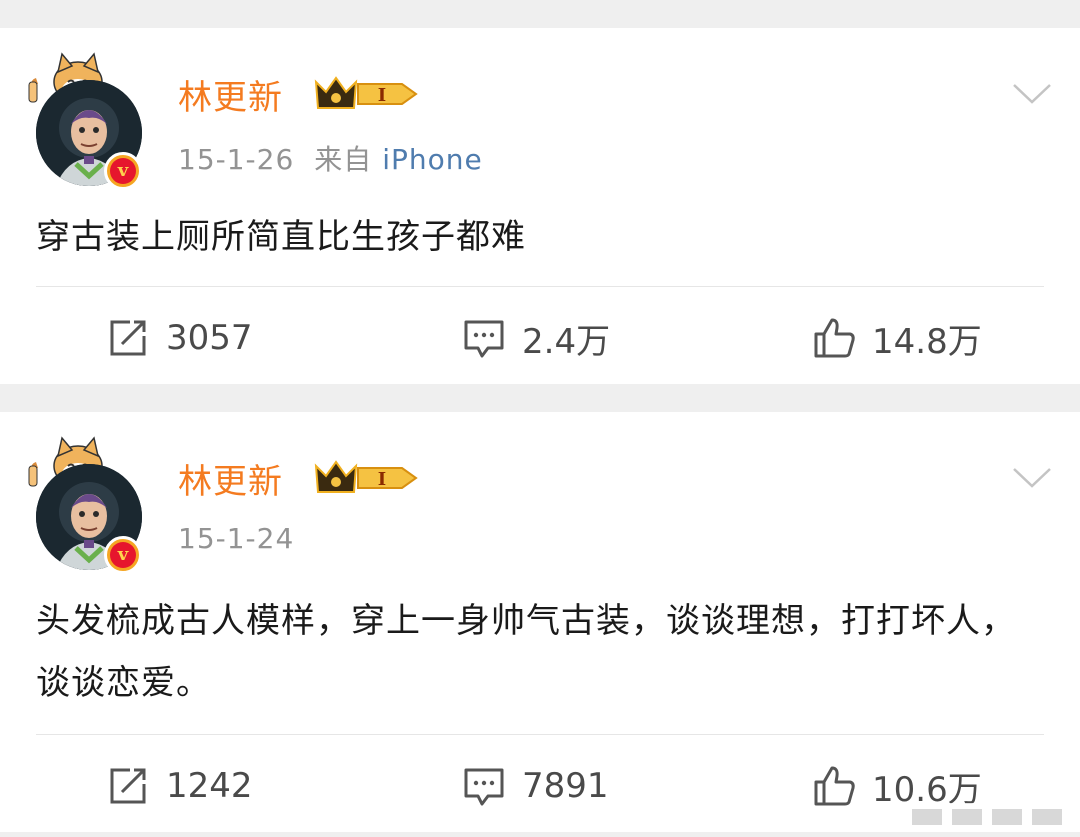 Image resolution: width=1080 pixels, height=837 pixels. What do you see at coordinates (526, 652) in the screenshot?
I see `post-content: 头发梳成古人模样，穿上一身帅气古装，谈谈理想，打打坏人，谈谈恋爱。` at bounding box center [526, 652].